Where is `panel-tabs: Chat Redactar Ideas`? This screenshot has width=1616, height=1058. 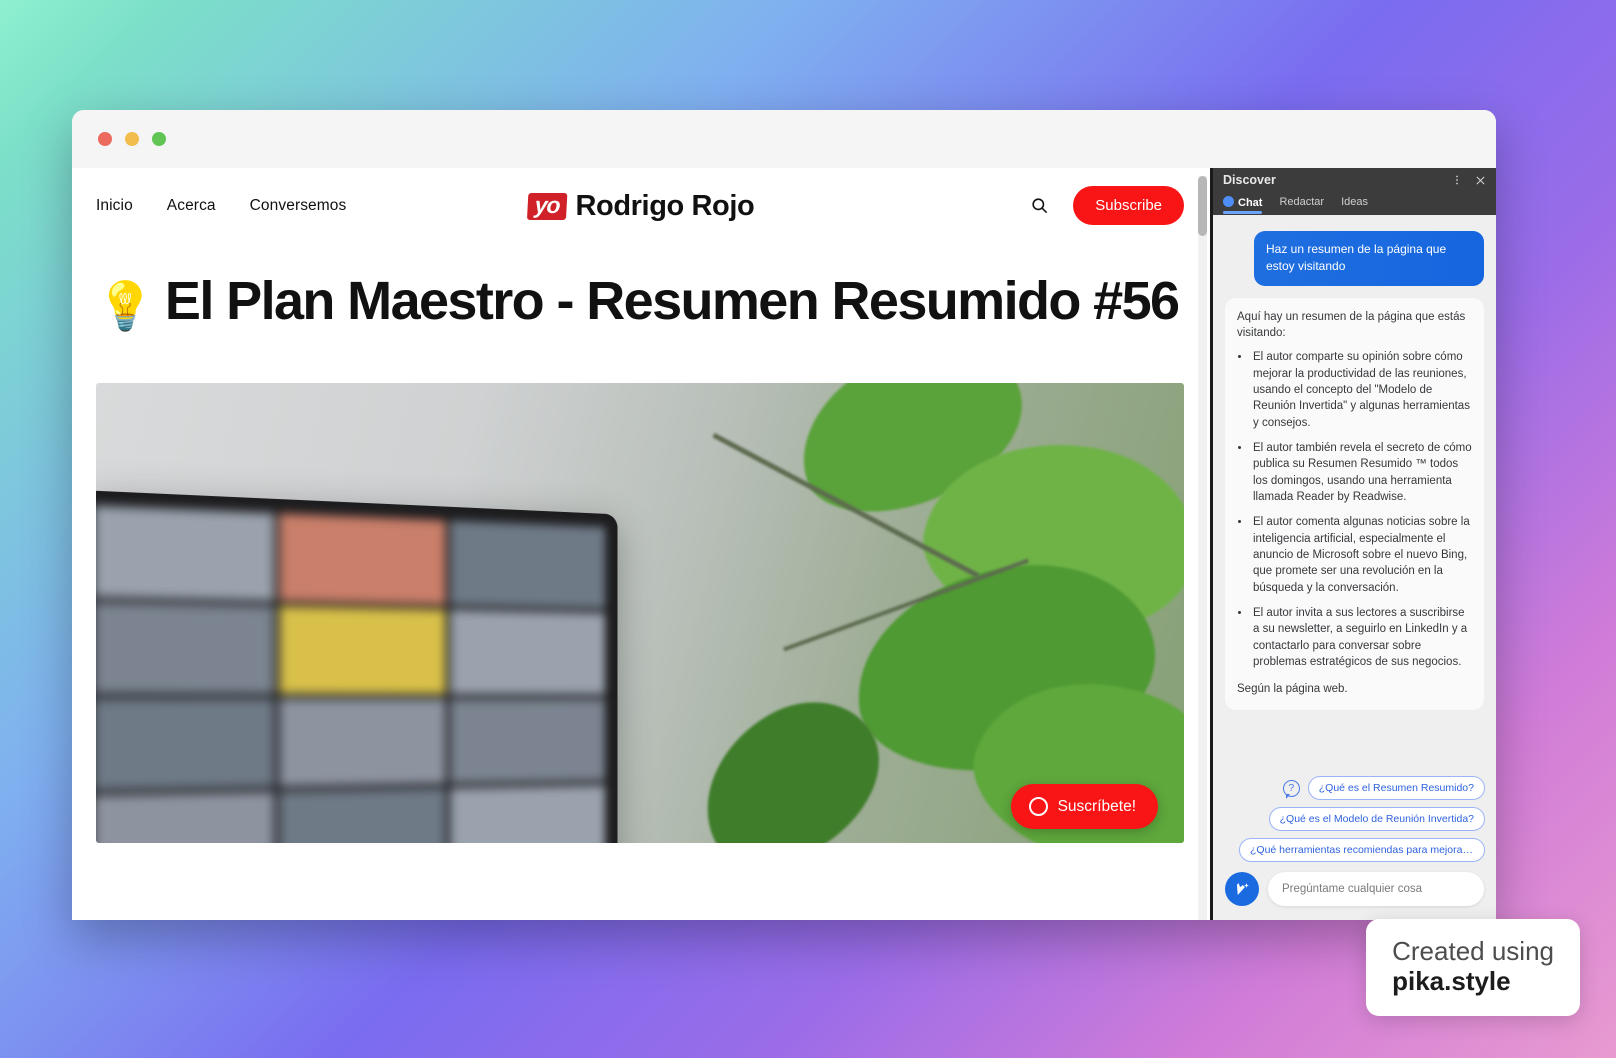 panel-tabs: Chat Redactar Ideas is located at coordinates (1354, 203).